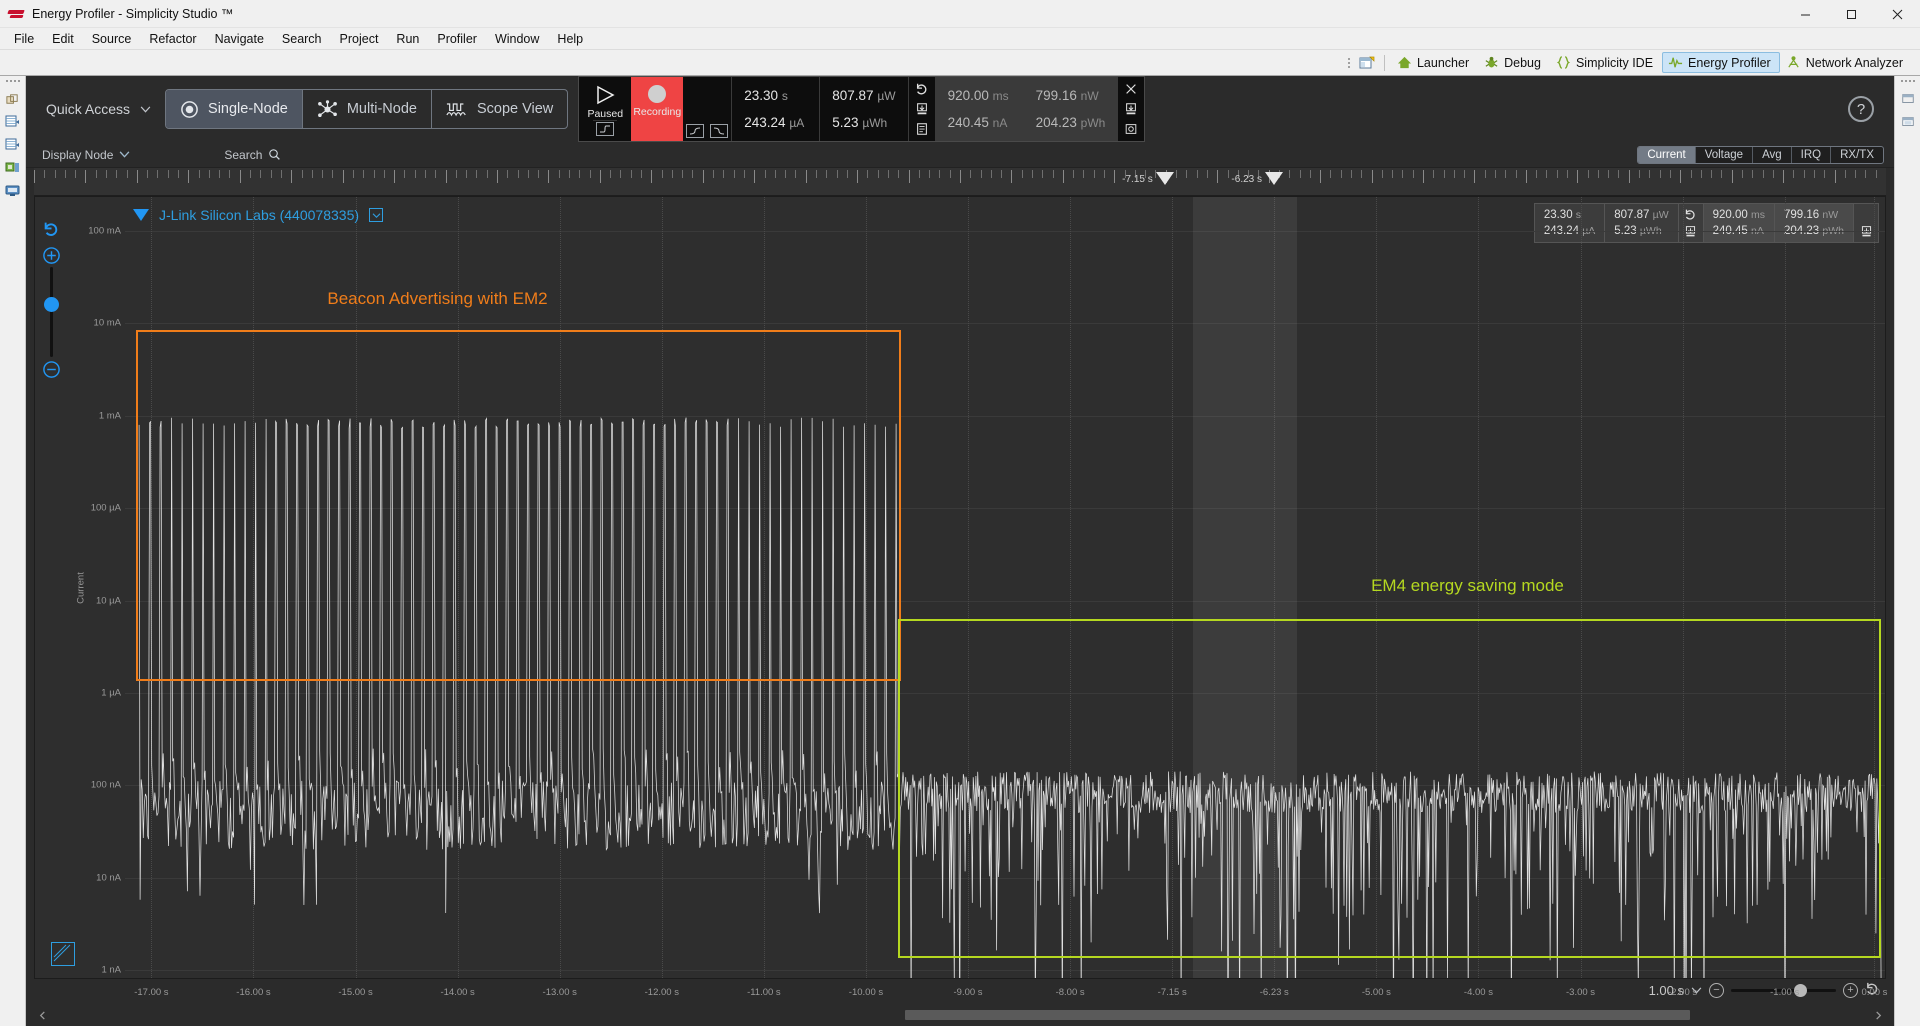 The width and height of the screenshot is (1920, 1026). What do you see at coordinates (1667, 154) in the screenshot?
I see `segment-current: Current` at bounding box center [1667, 154].